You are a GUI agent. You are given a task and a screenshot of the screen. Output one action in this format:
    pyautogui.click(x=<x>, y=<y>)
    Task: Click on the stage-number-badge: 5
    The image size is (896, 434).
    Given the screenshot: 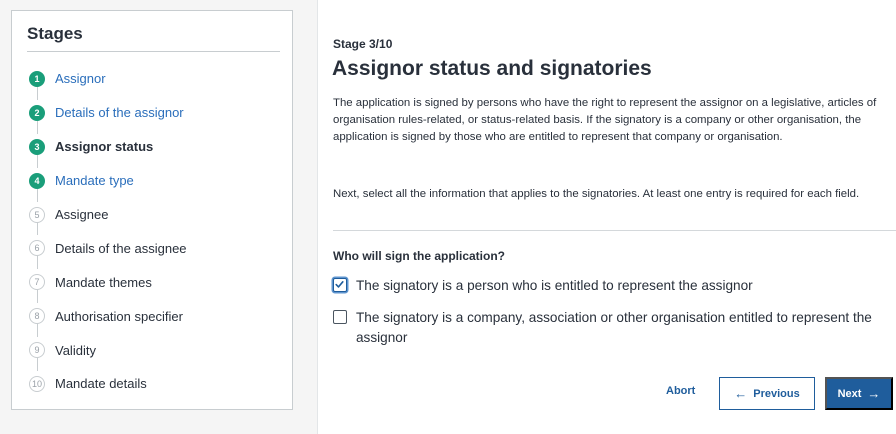 What is the action you would take?
    pyautogui.click(x=37, y=214)
    